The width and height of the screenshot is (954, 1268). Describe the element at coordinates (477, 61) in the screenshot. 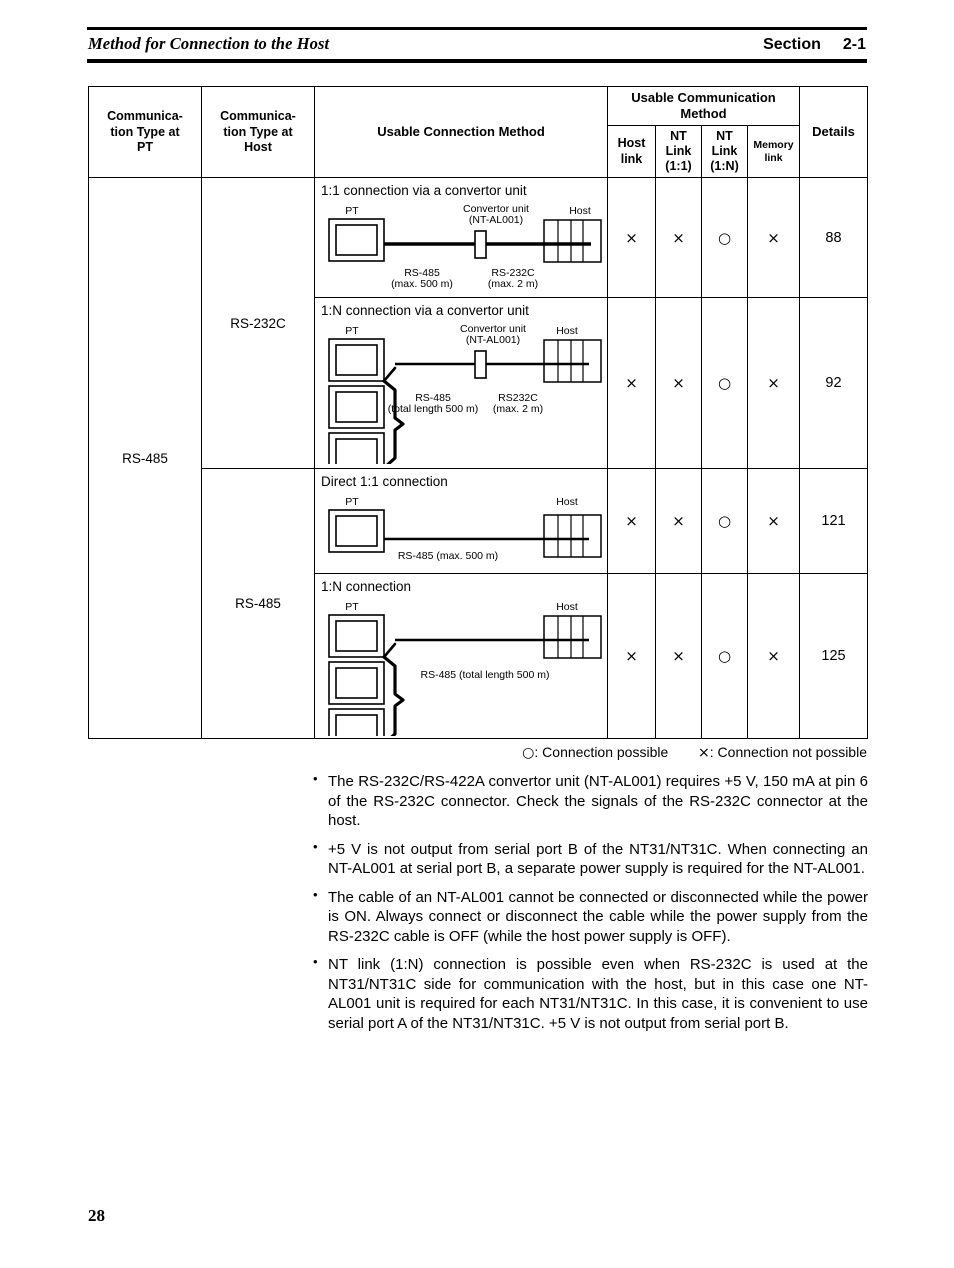

I see `header-rule-bottom` at that location.